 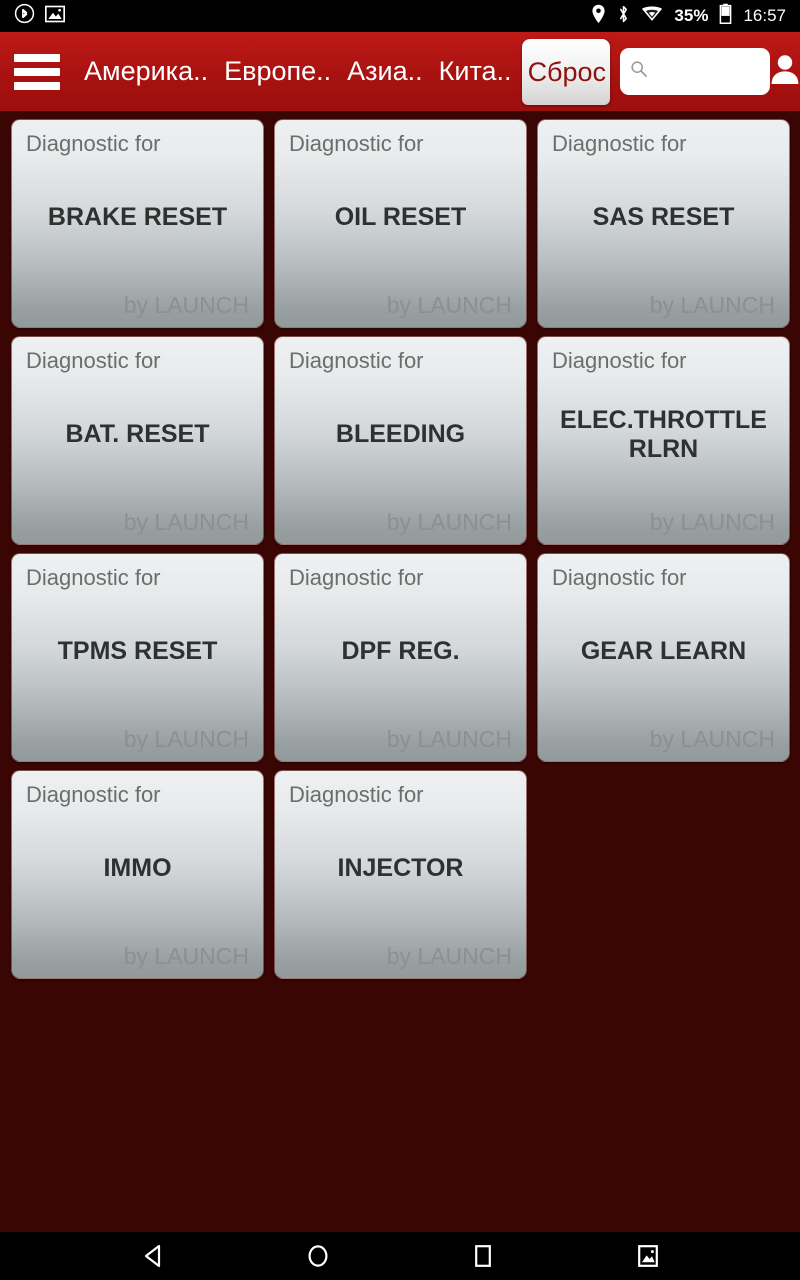 I want to click on status-bar: 35% 16:57, so click(x=400, y=16).